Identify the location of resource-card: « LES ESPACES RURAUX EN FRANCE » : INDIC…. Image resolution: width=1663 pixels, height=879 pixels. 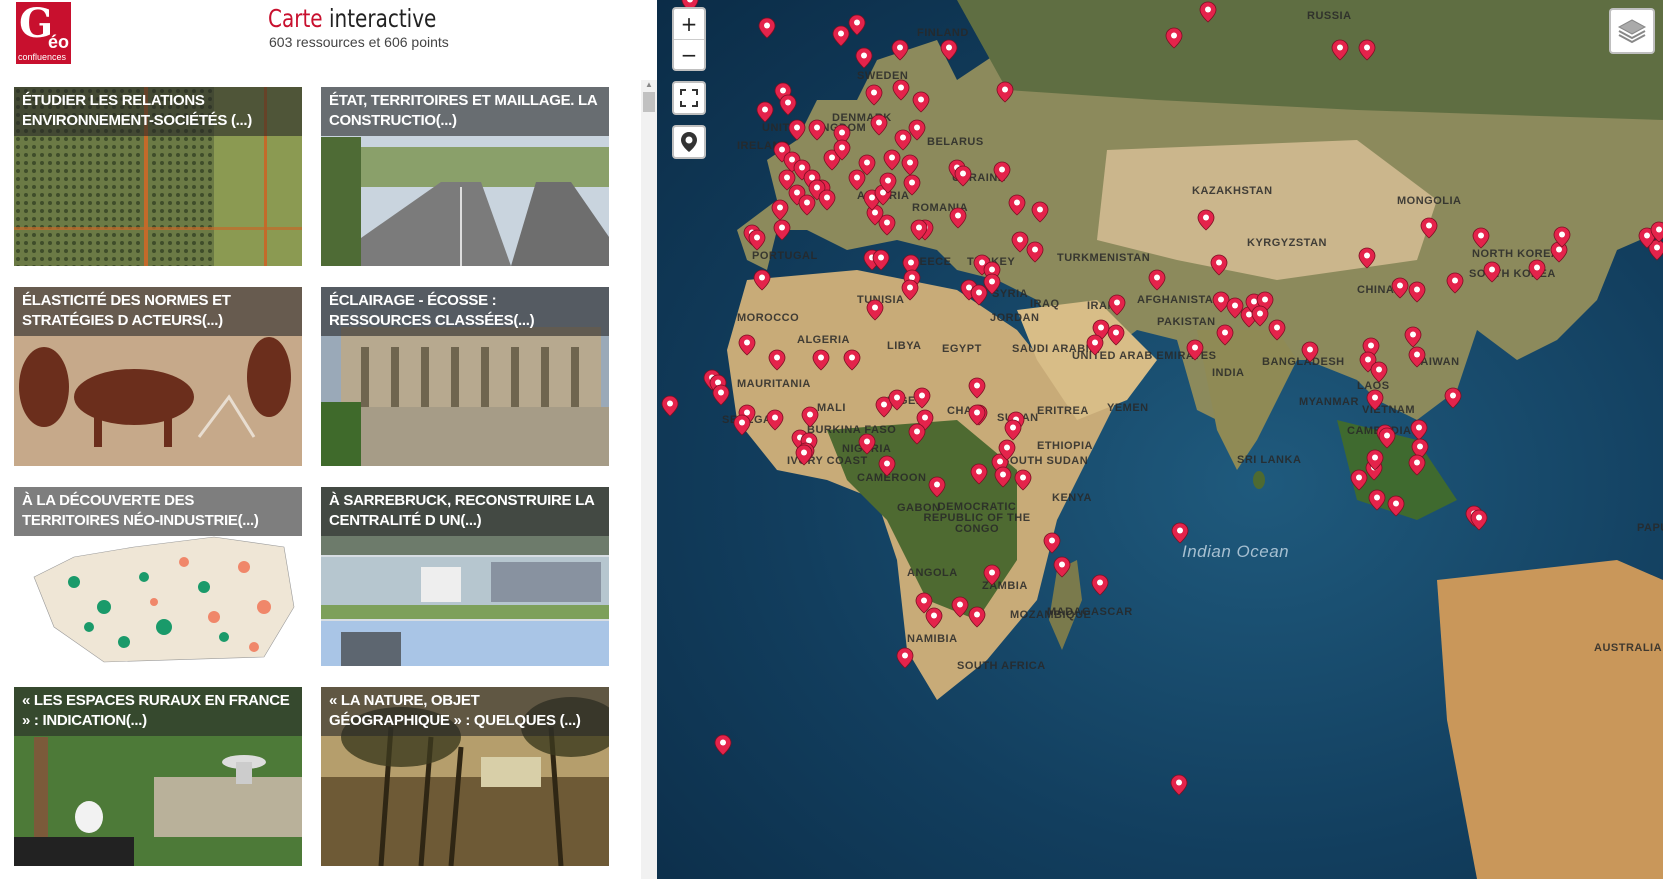
(158, 776).